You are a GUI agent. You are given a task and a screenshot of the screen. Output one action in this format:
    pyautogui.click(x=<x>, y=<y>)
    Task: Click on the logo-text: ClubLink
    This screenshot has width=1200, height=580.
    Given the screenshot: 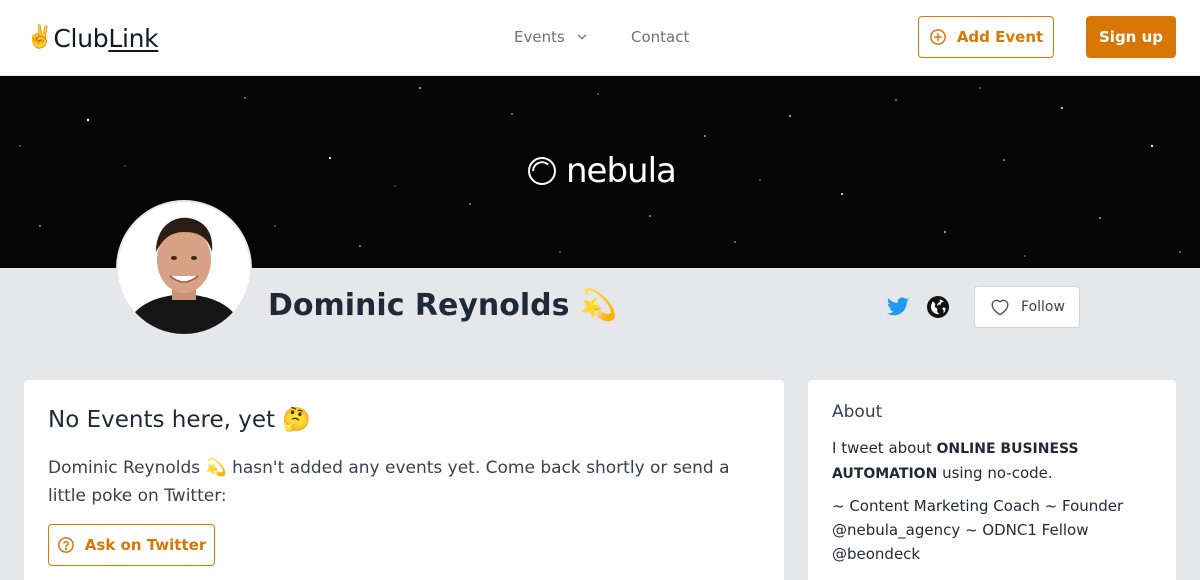 What is the action you would take?
    pyautogui.click(x=106, y=38)
    